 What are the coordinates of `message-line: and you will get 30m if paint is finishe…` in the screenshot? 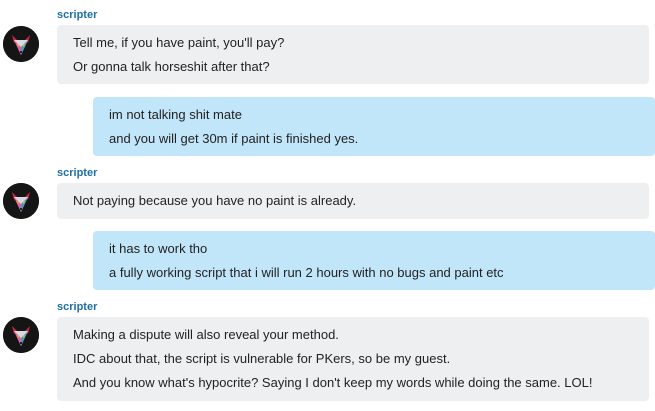 It's located at (234, 138).